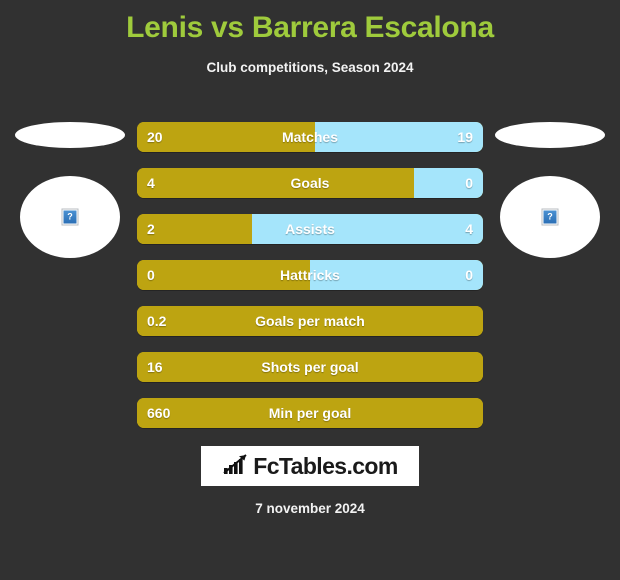  Describe the element at coordinates (157, 321) in the screenshot. I see `stat-value-home: 0.2` at that location.